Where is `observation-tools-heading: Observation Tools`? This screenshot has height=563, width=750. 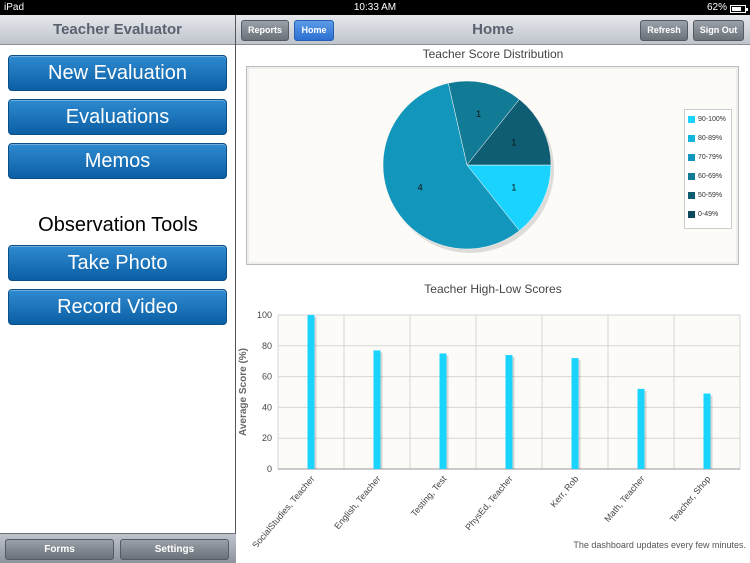 observation-tools-heading: Observation Tools is located at coordinates (118, 225).